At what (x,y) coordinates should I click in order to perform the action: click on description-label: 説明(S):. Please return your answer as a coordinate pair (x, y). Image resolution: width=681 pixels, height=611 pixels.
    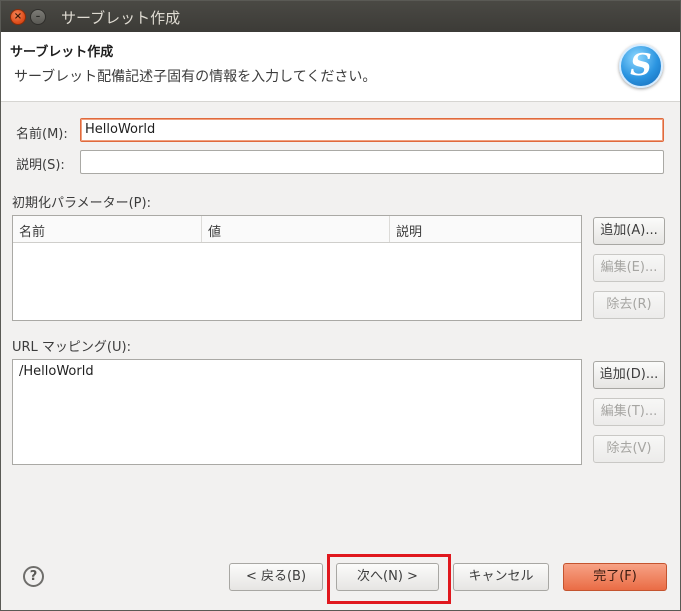
    Looking at the image, I should click on (40, 165).